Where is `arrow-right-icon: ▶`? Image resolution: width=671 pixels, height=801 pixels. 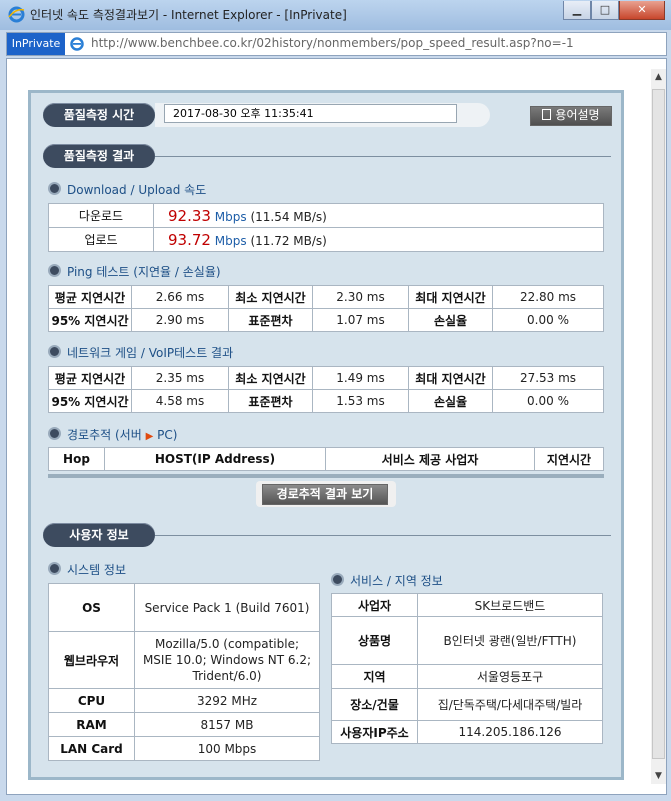 arrow-right-icon: ▶ is located at coordinates (149, 436).